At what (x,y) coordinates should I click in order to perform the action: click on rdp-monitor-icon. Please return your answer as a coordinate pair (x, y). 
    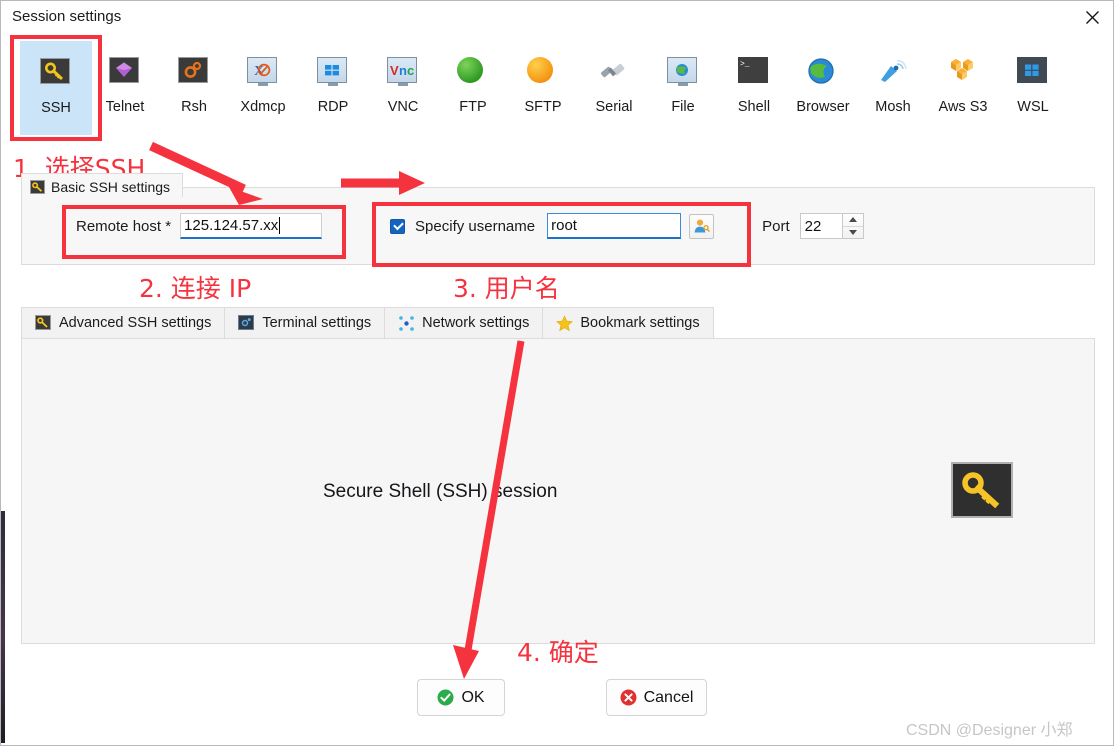
    Looking at the image, I should click on (333, 73).